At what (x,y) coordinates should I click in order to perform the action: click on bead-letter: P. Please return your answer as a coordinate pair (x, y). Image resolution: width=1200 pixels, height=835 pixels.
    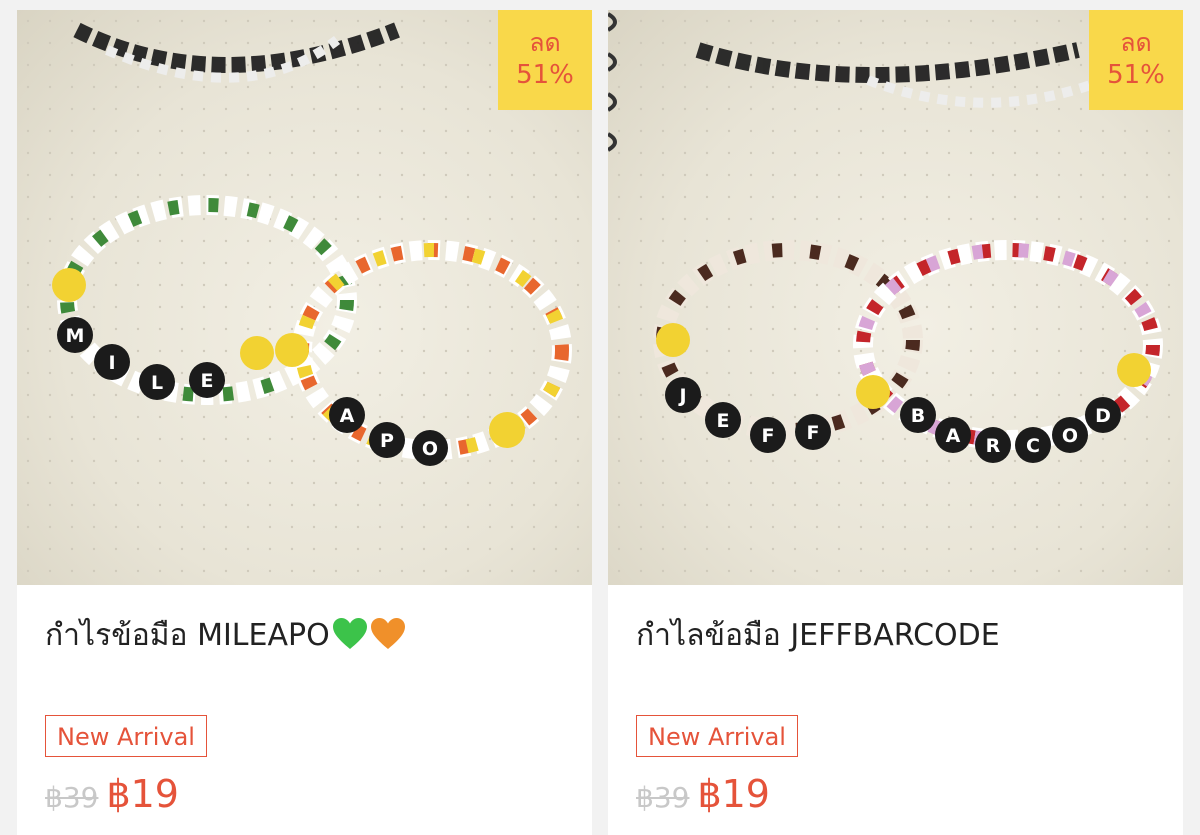
    Looking at the image, I should click on (387, 441).